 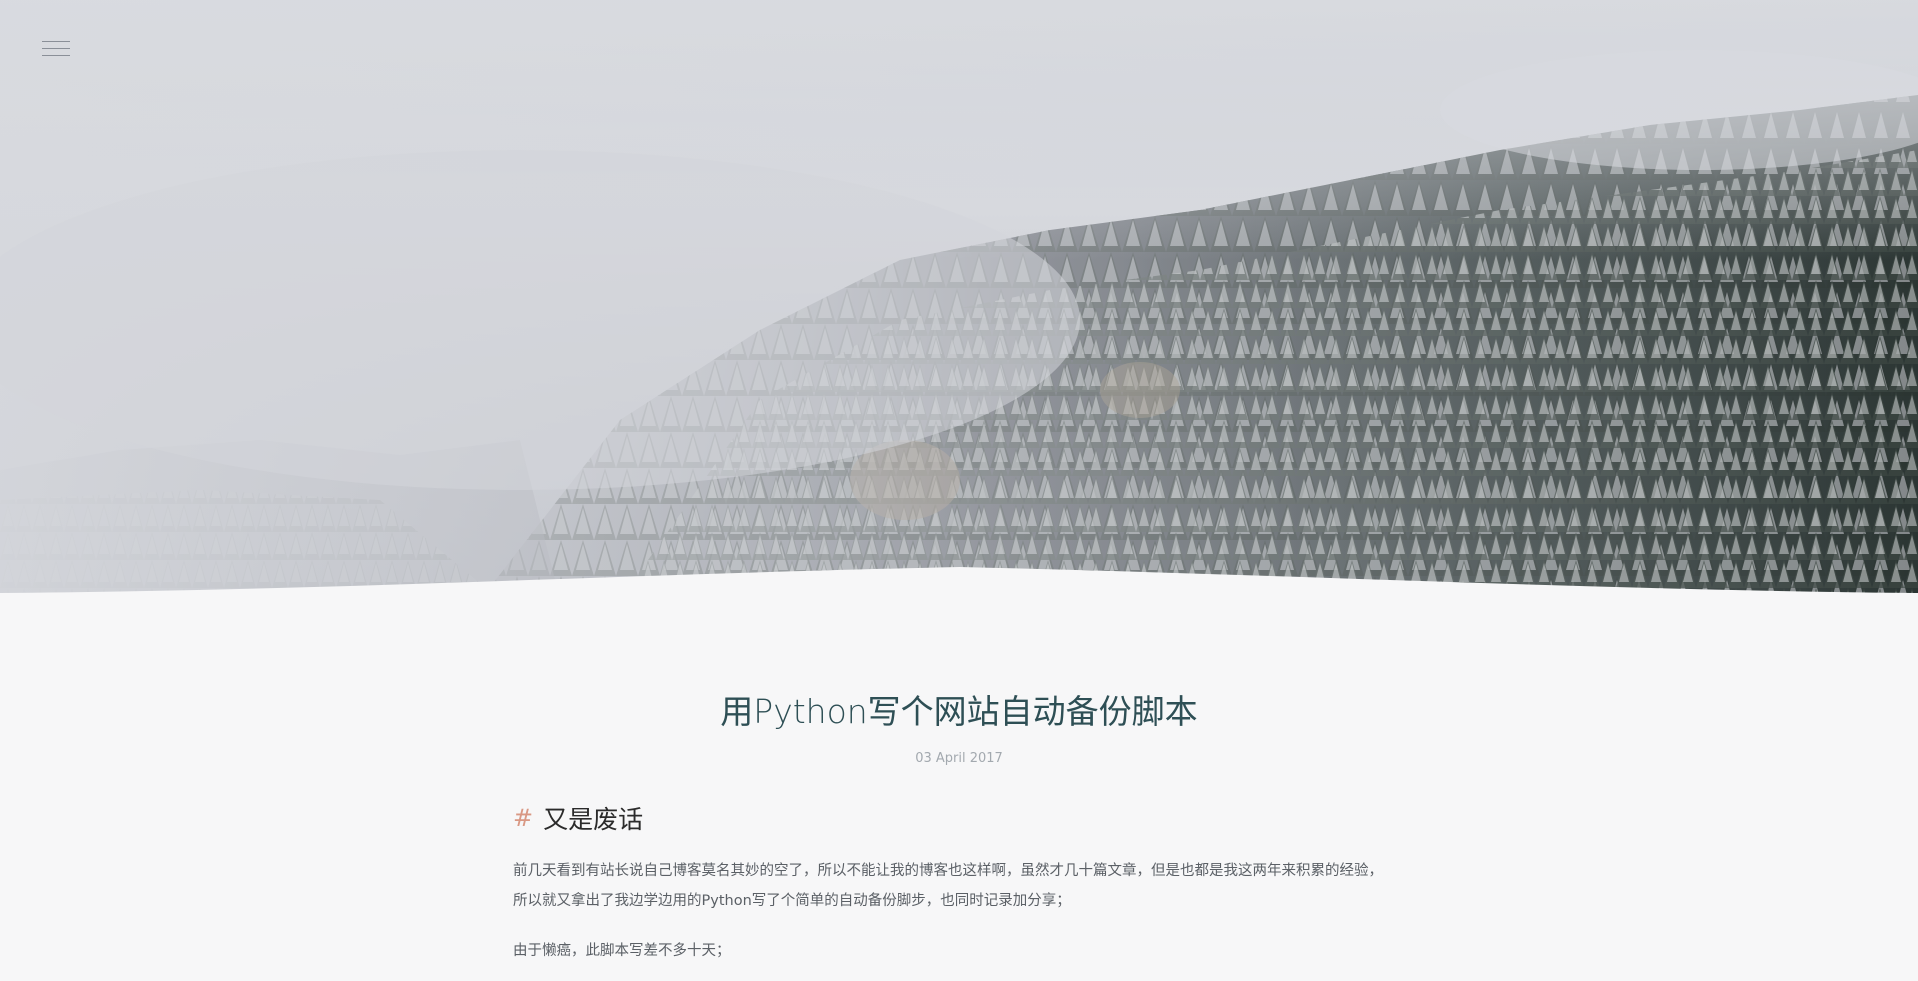 What do you see at coordinates (523, 818) in the screenshot?
I see `heading-anchor-icon: #` at bounding box center [523, 818].